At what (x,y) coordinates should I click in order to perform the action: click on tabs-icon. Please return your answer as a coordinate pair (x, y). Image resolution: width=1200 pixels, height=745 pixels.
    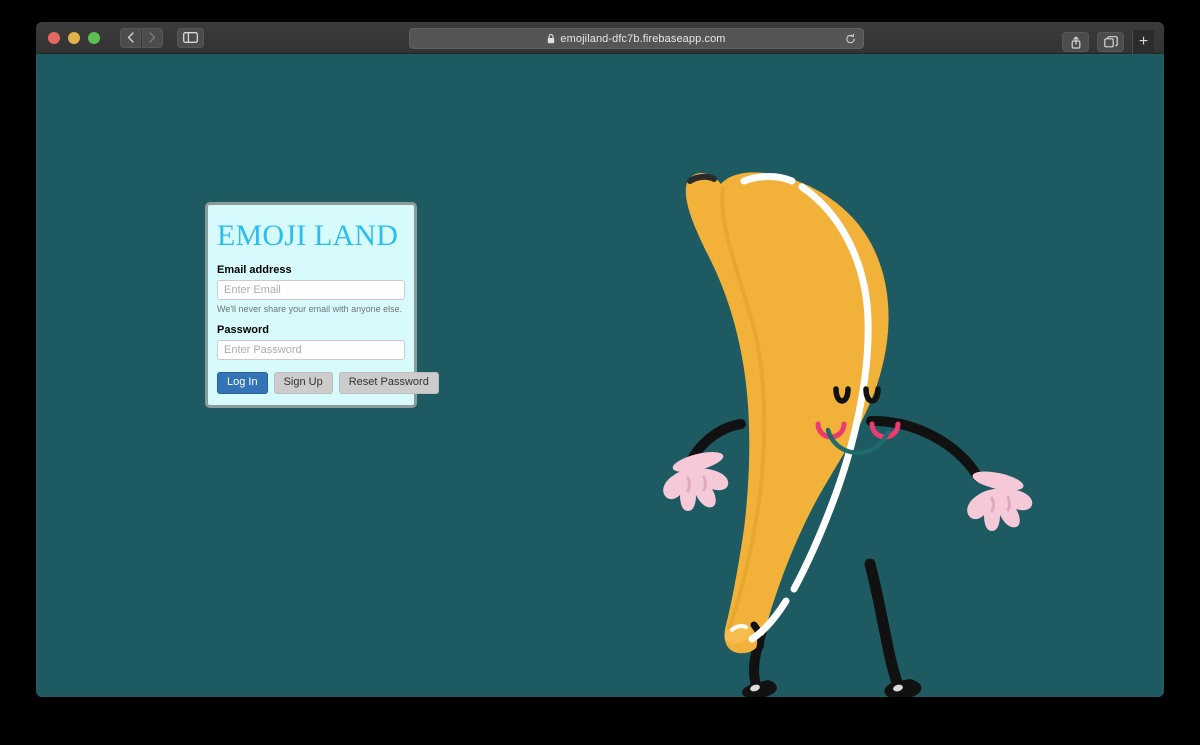
    Looking at the image, I should click on (1110, 42).